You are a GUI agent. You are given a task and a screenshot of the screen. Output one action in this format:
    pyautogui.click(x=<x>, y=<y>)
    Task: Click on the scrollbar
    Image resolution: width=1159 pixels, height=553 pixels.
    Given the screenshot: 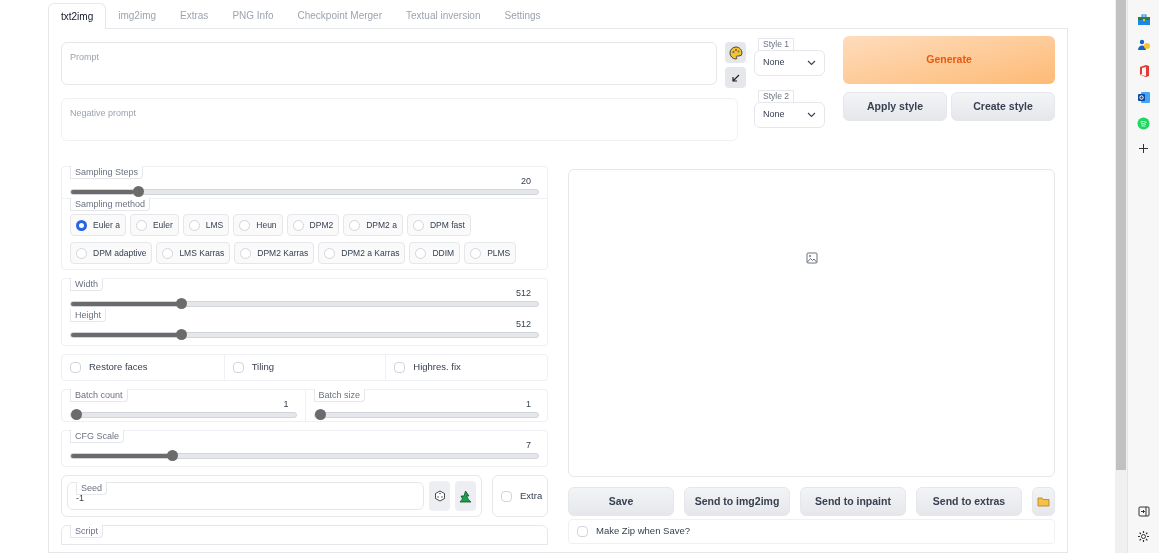 What is the action you would take?
    pyautogui.click(x=1121, y=276)
    